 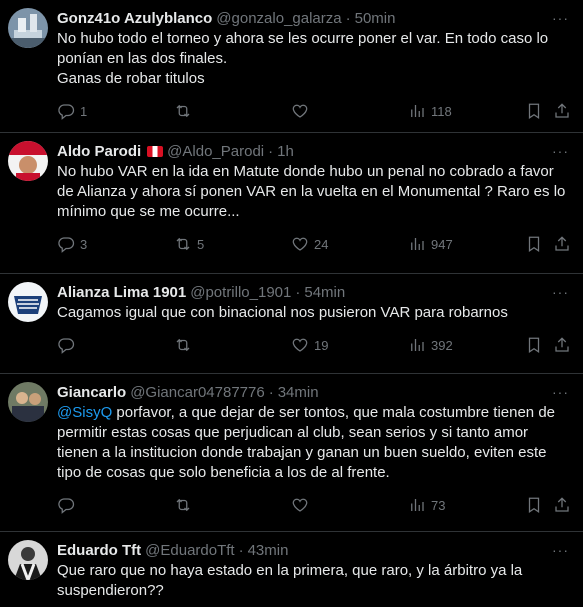 I want to click on reply-button: 1, so click(x=72, y=111).